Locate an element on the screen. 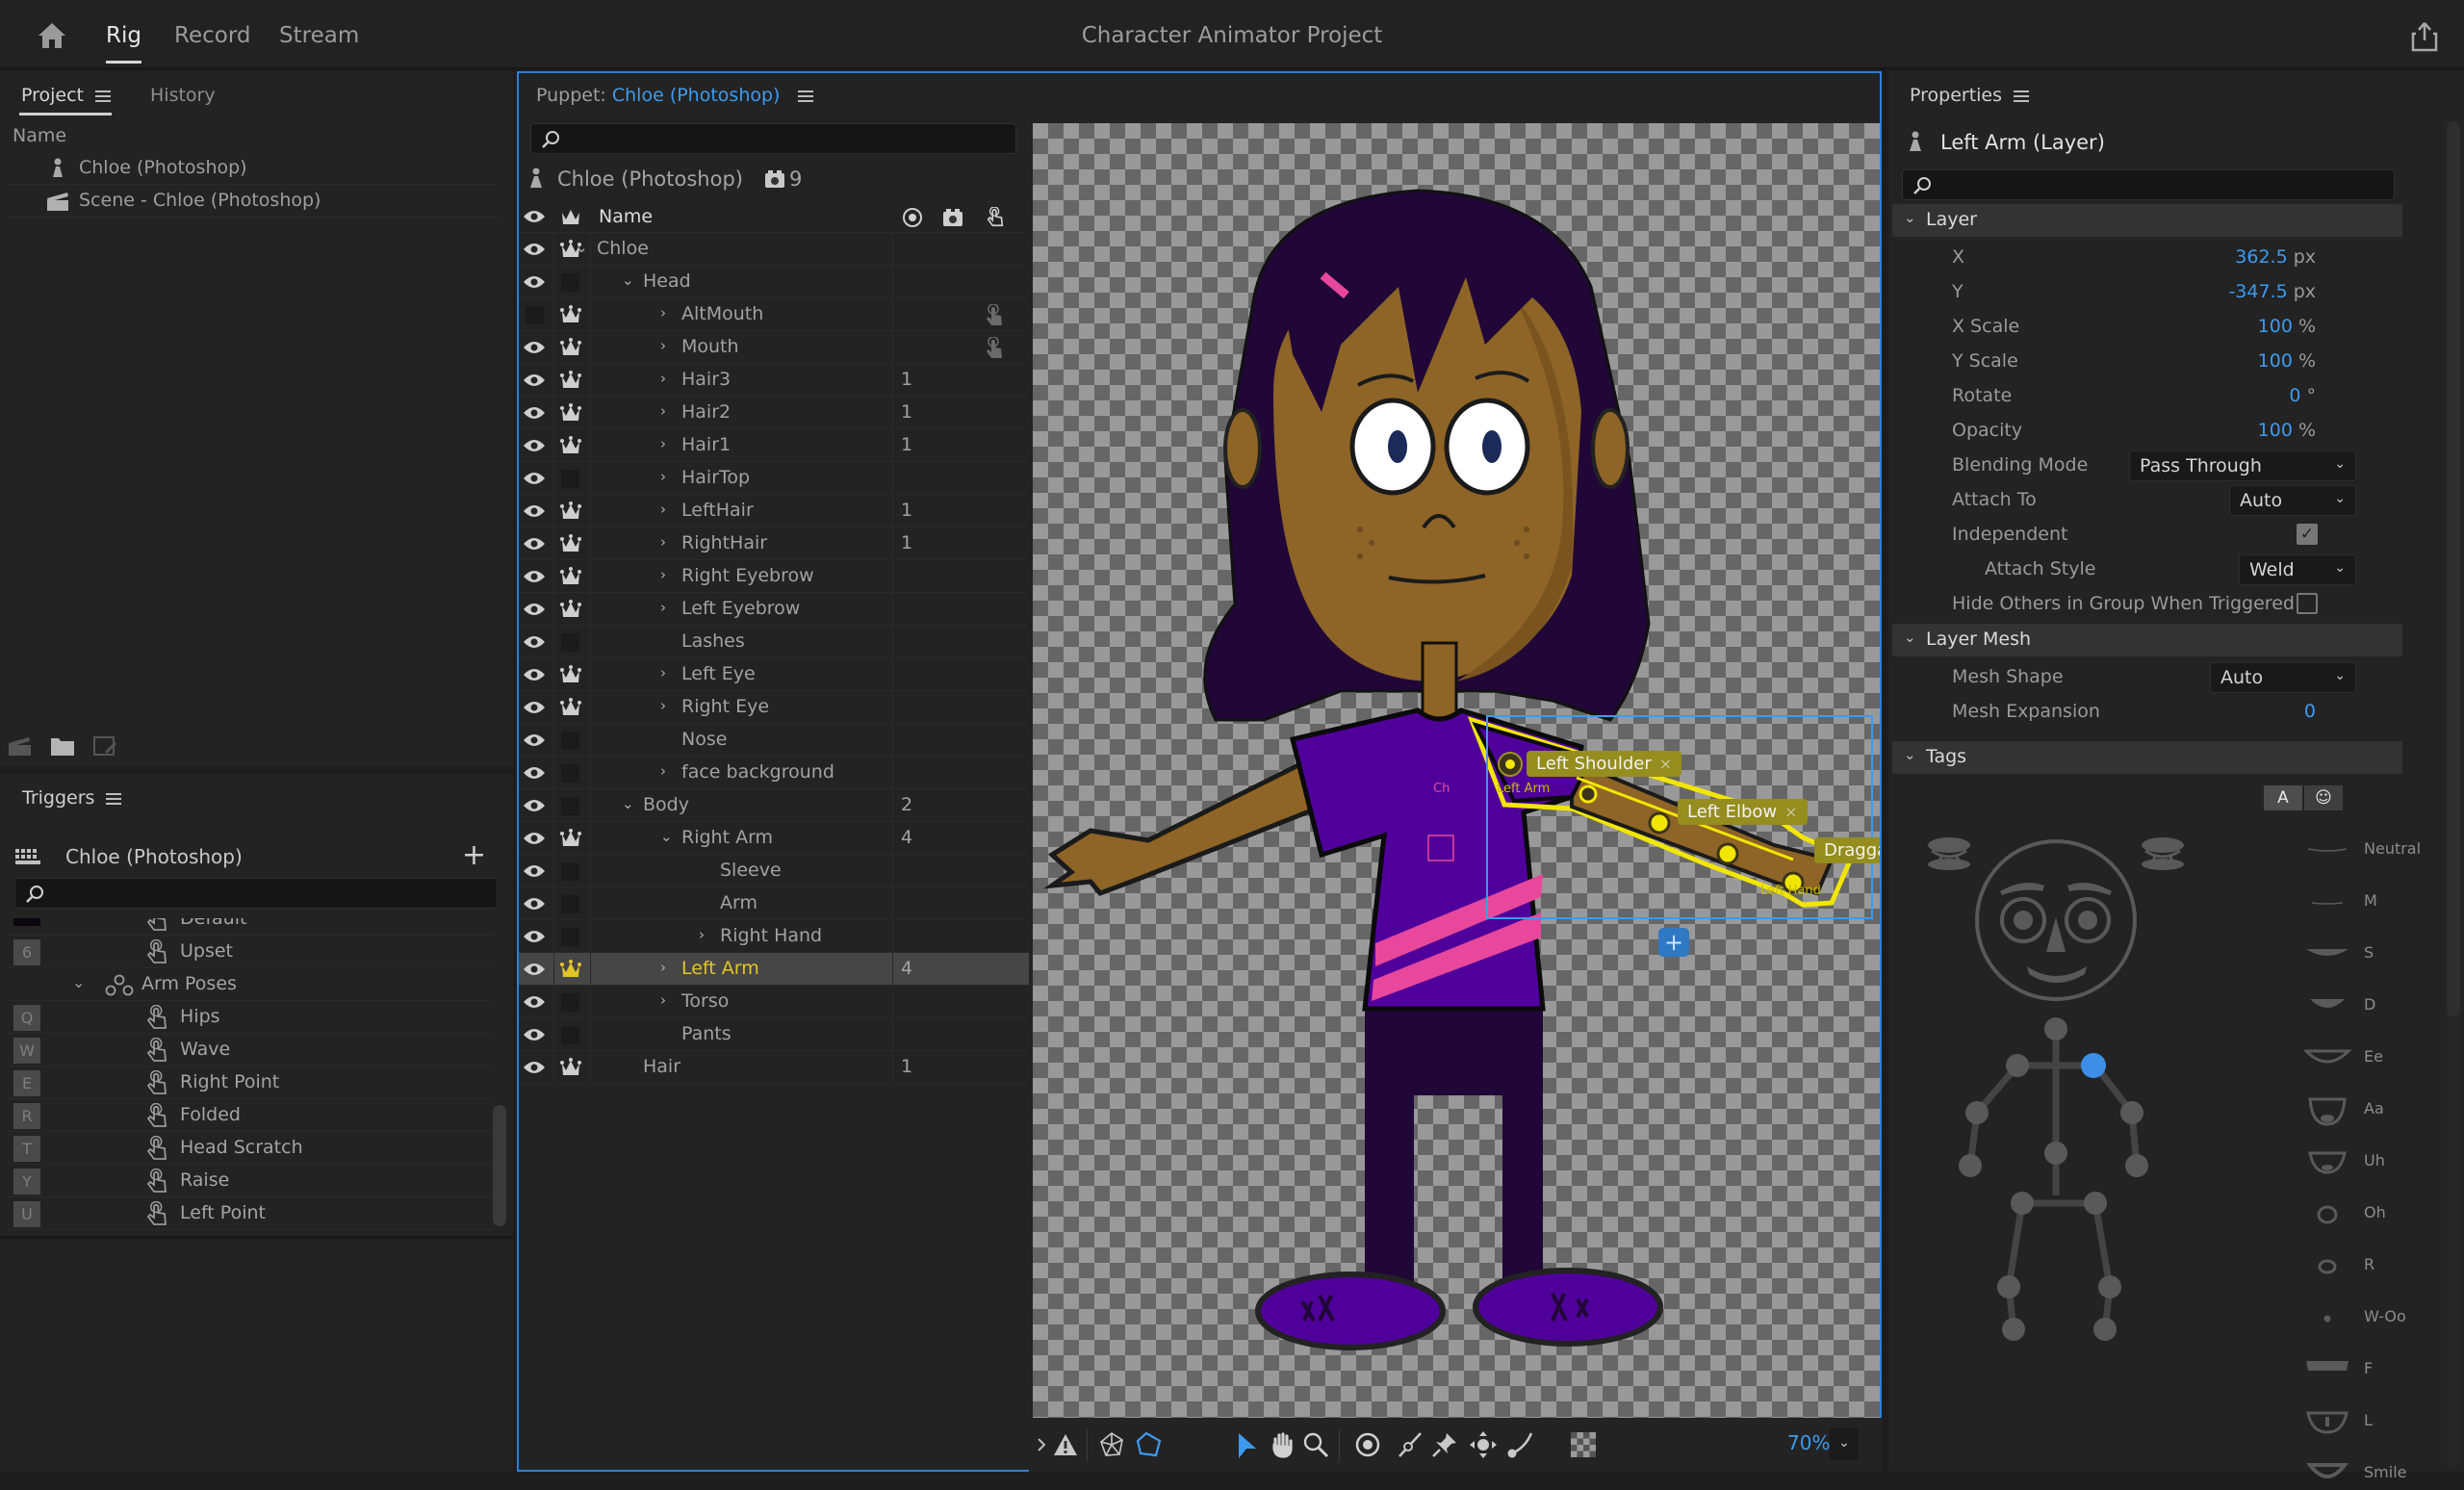 This screenshot has height=1490, width=2464. trigger-item: E Right Point is located at coordinates (249, 1082).